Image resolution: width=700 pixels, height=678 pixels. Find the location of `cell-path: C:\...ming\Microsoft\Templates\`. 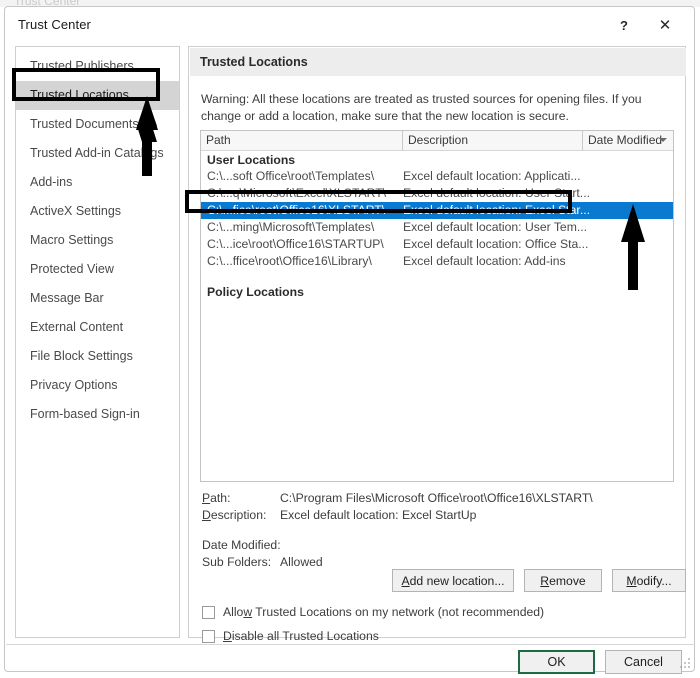

cell-path: C:\...ming\Microsoft\Templates\ is located at coordinates (291, 227).